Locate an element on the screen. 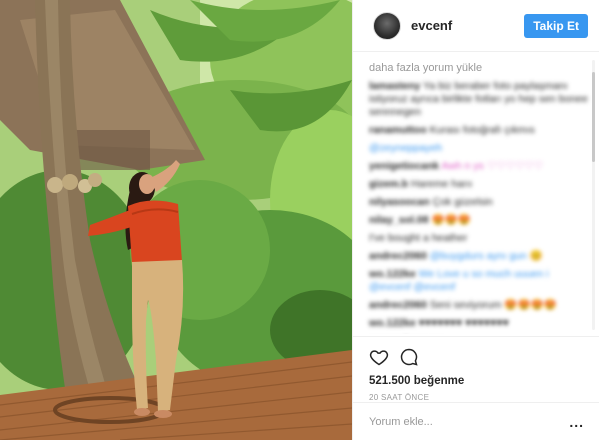  comment-input is located at coordinates (469, 421).